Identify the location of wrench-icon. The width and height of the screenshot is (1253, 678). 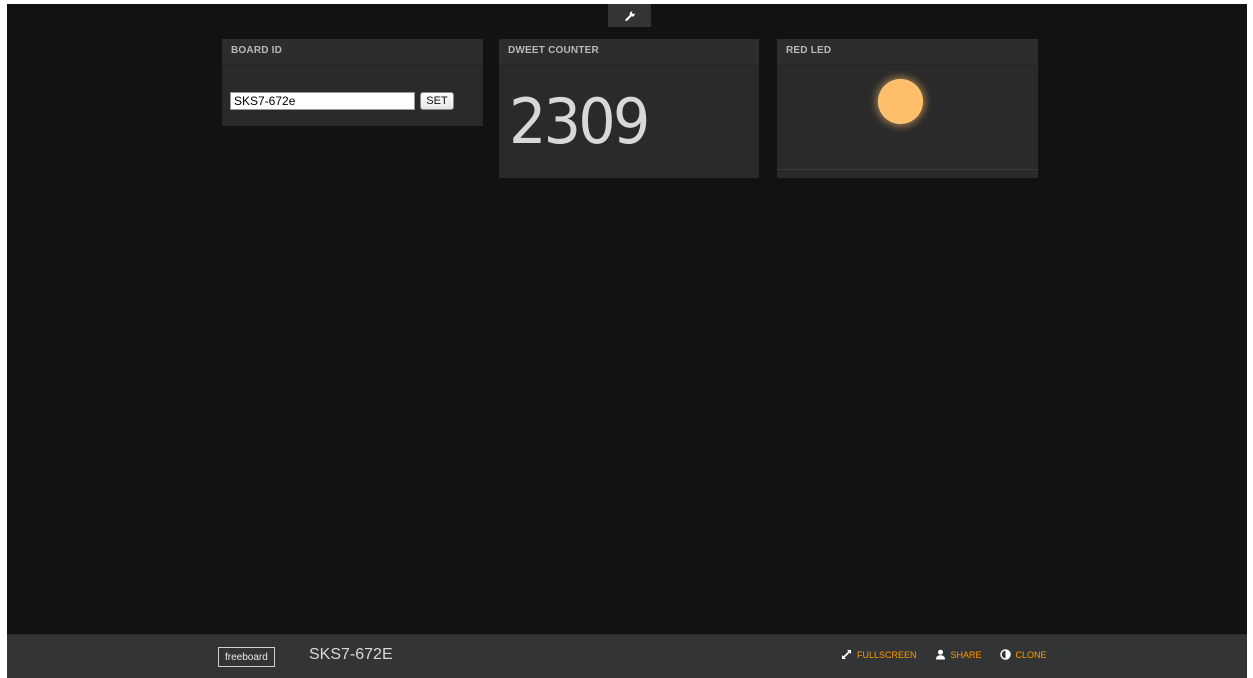
(629, 15).